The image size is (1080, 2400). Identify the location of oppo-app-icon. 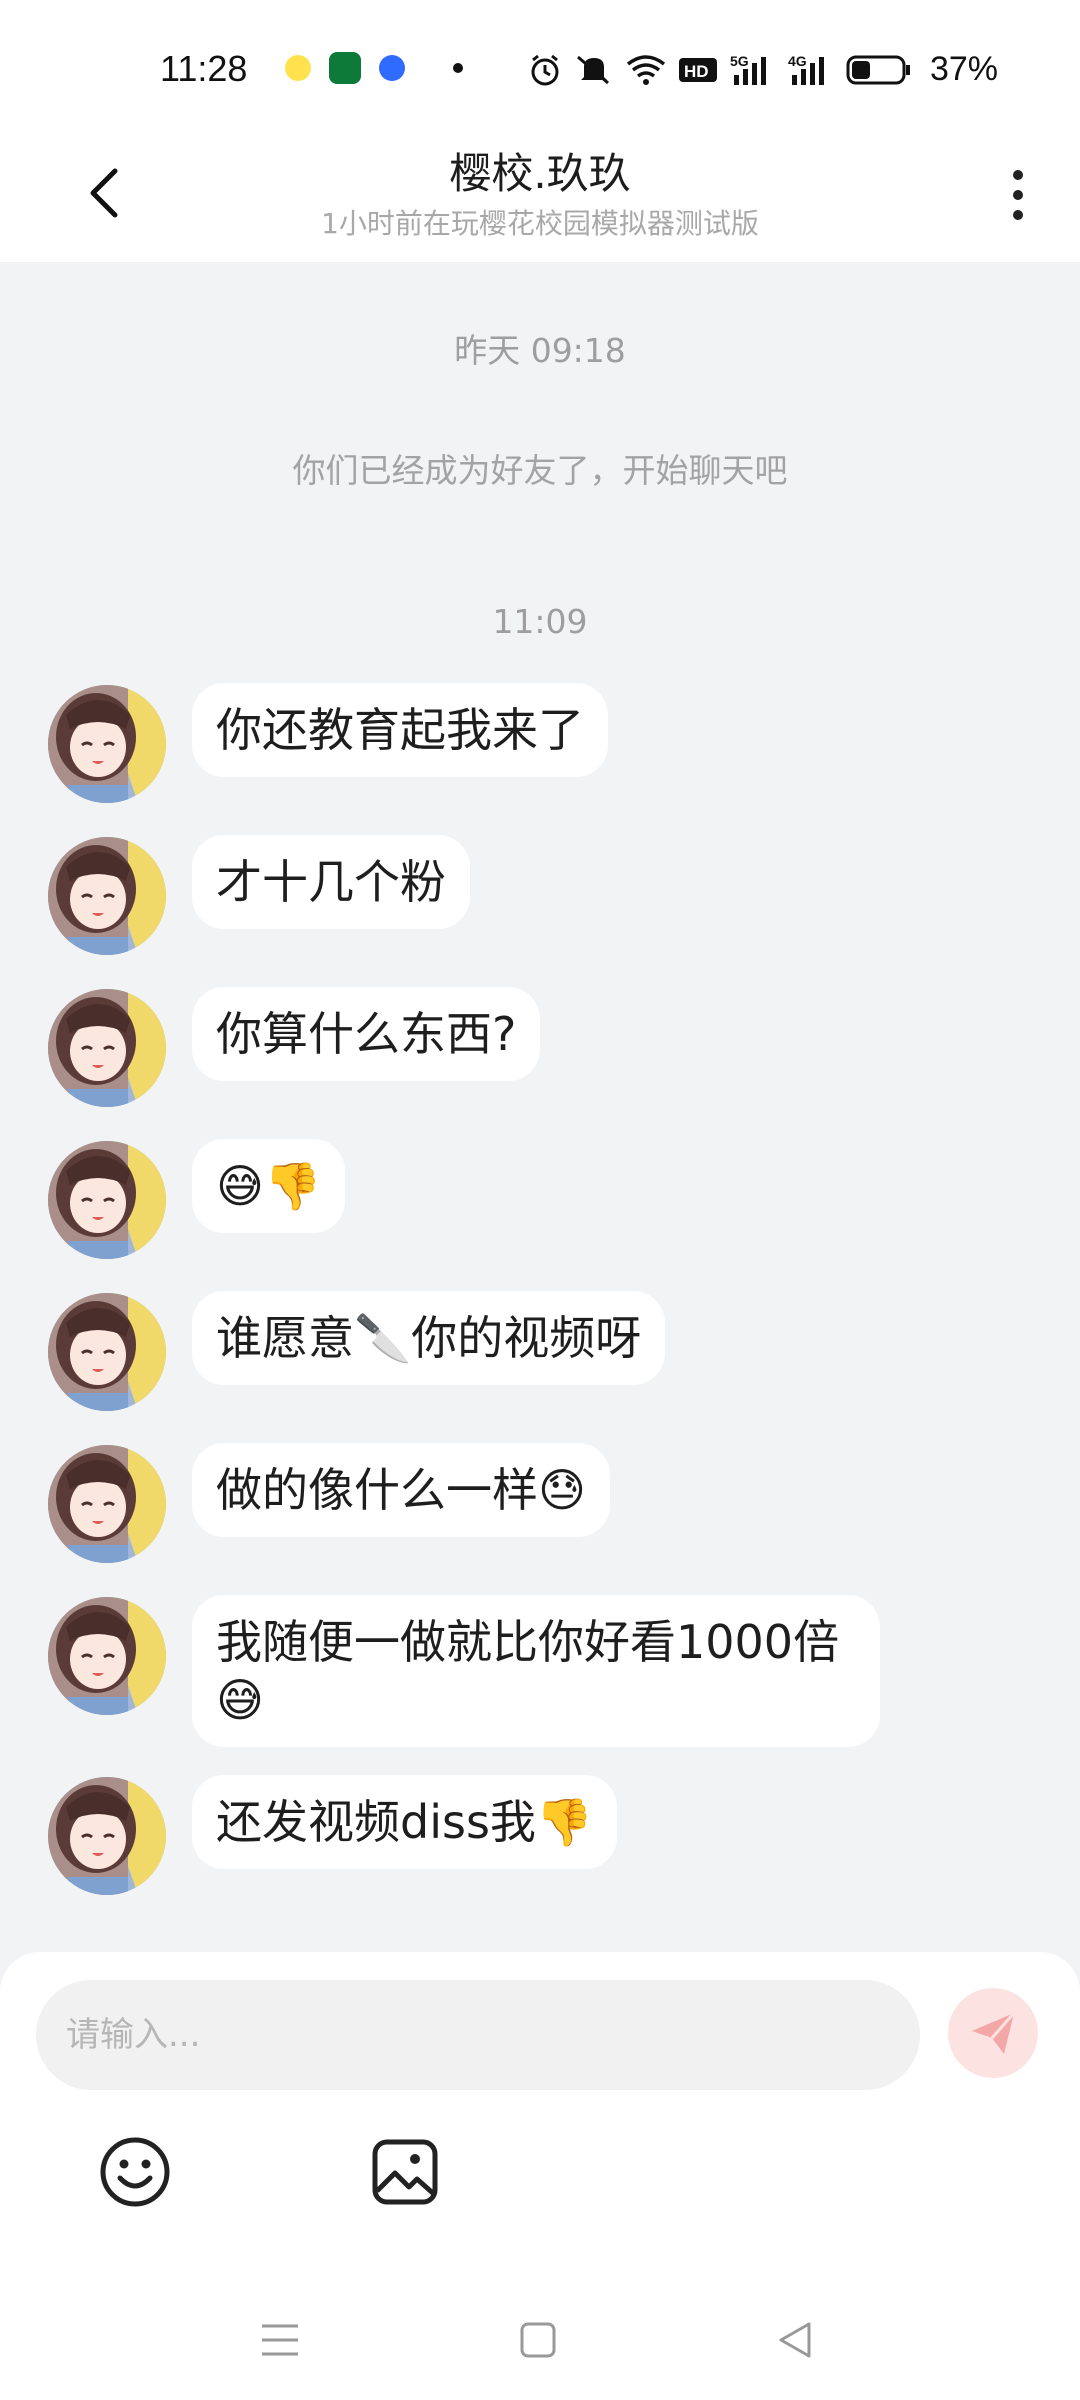
(345, 68).